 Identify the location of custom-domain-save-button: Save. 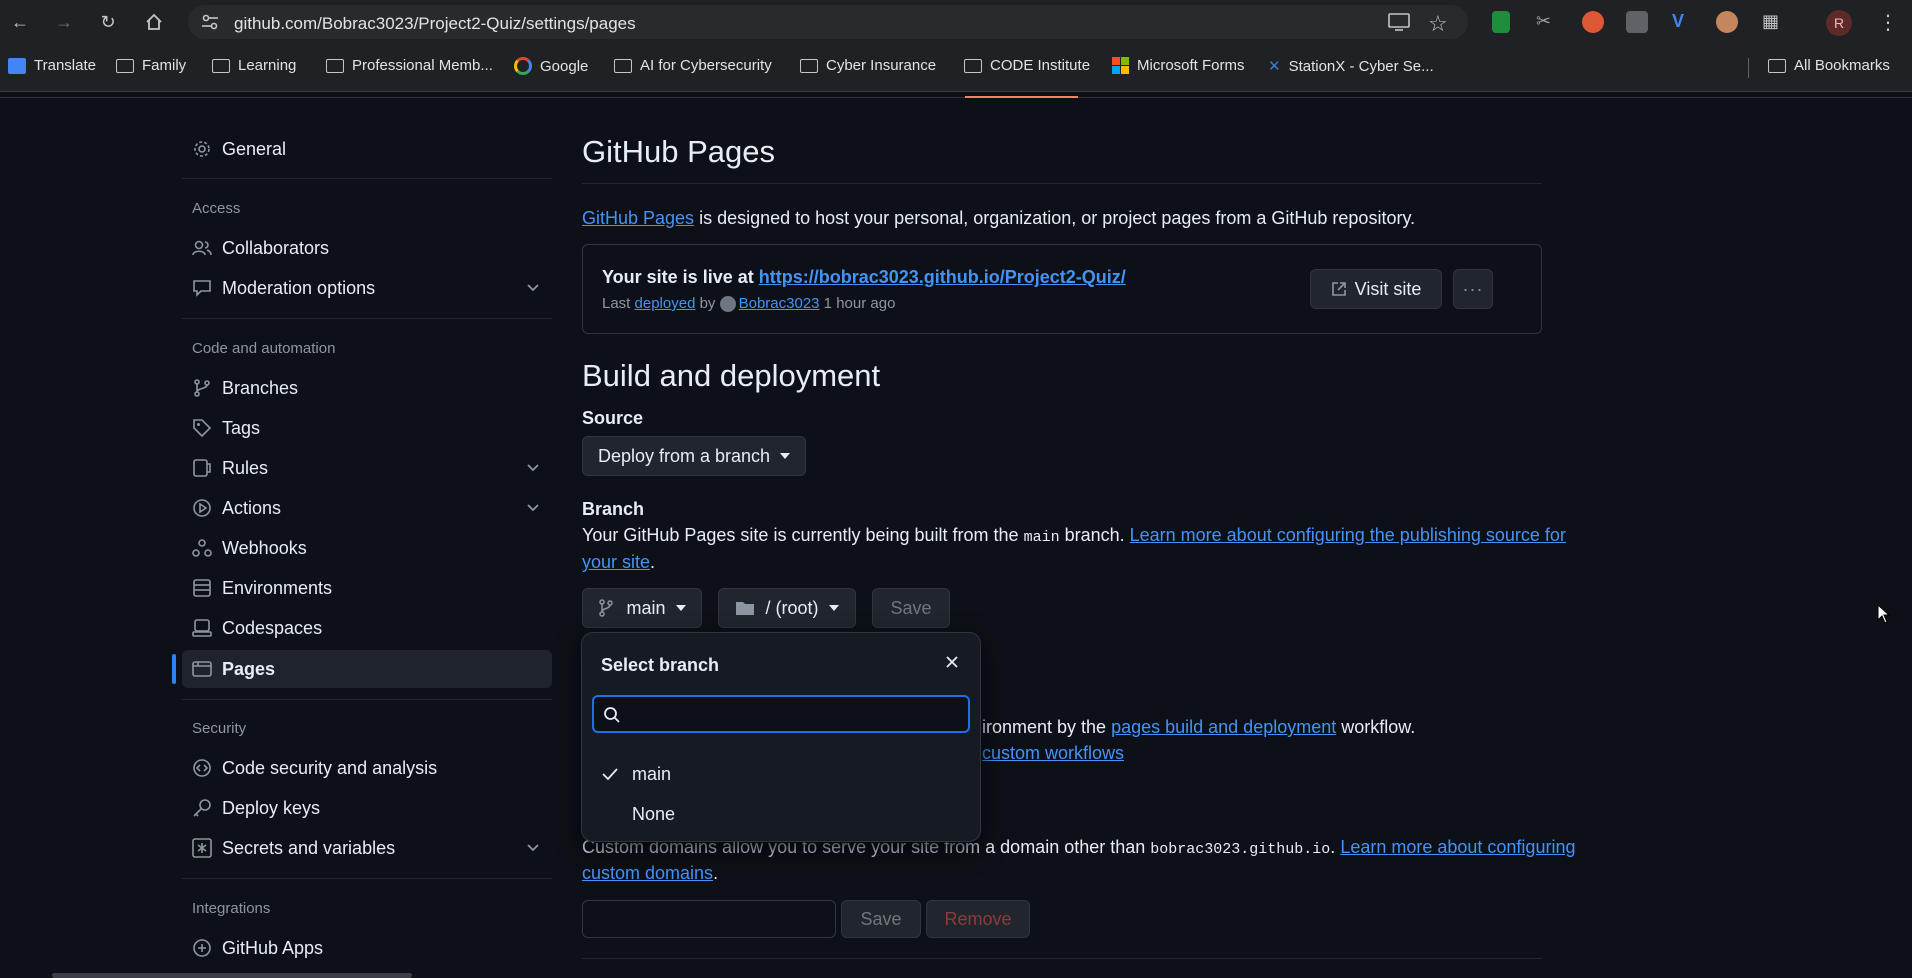
(881, 919).